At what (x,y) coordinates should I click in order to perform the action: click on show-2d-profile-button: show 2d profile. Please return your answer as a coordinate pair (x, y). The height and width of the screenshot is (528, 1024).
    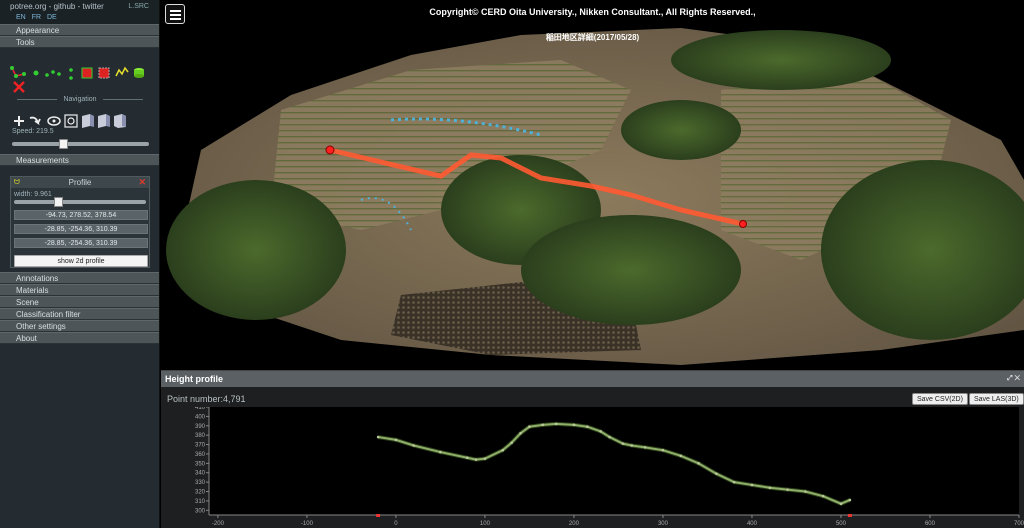
    Looking at the image, I should click on (81, 261).